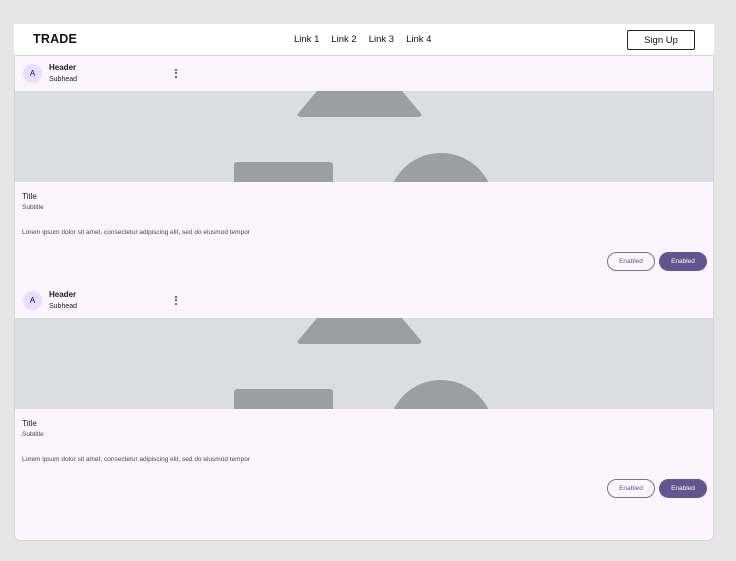 This screenshot has width=736, height=561. Describe the element at coordinates (418, 39) in the screenshot. I see `nav-link-4: Link 4` at that location.